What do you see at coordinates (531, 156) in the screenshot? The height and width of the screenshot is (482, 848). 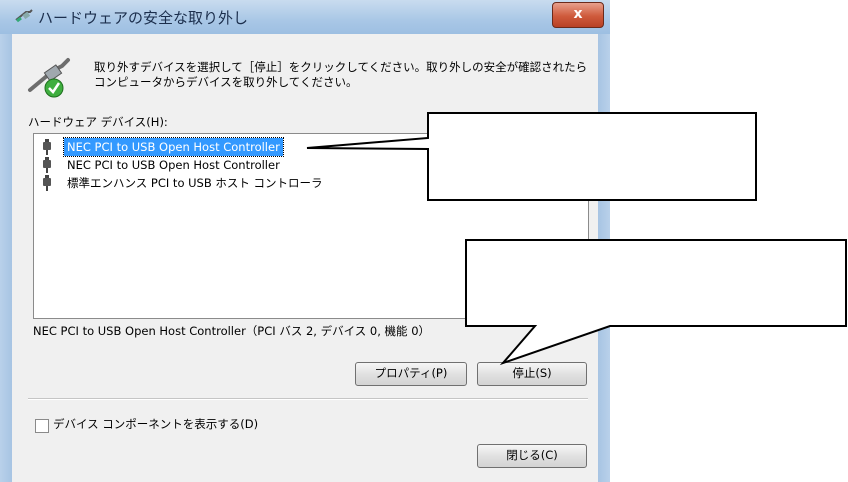 I see `callout-box-upper` at bounding box center [531, 156].